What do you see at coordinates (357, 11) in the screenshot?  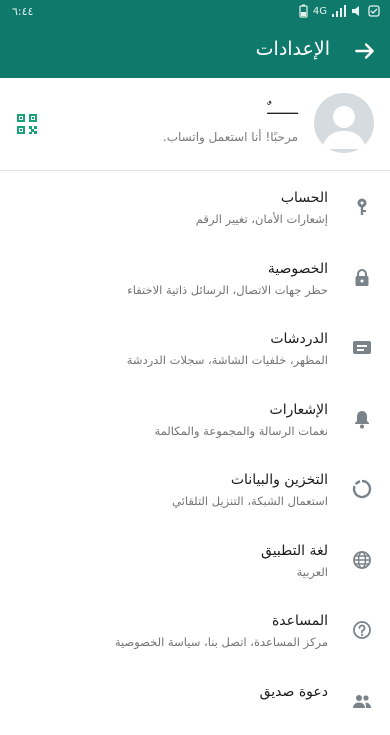 I see `mute-icon` at bounding box center [357, 11].